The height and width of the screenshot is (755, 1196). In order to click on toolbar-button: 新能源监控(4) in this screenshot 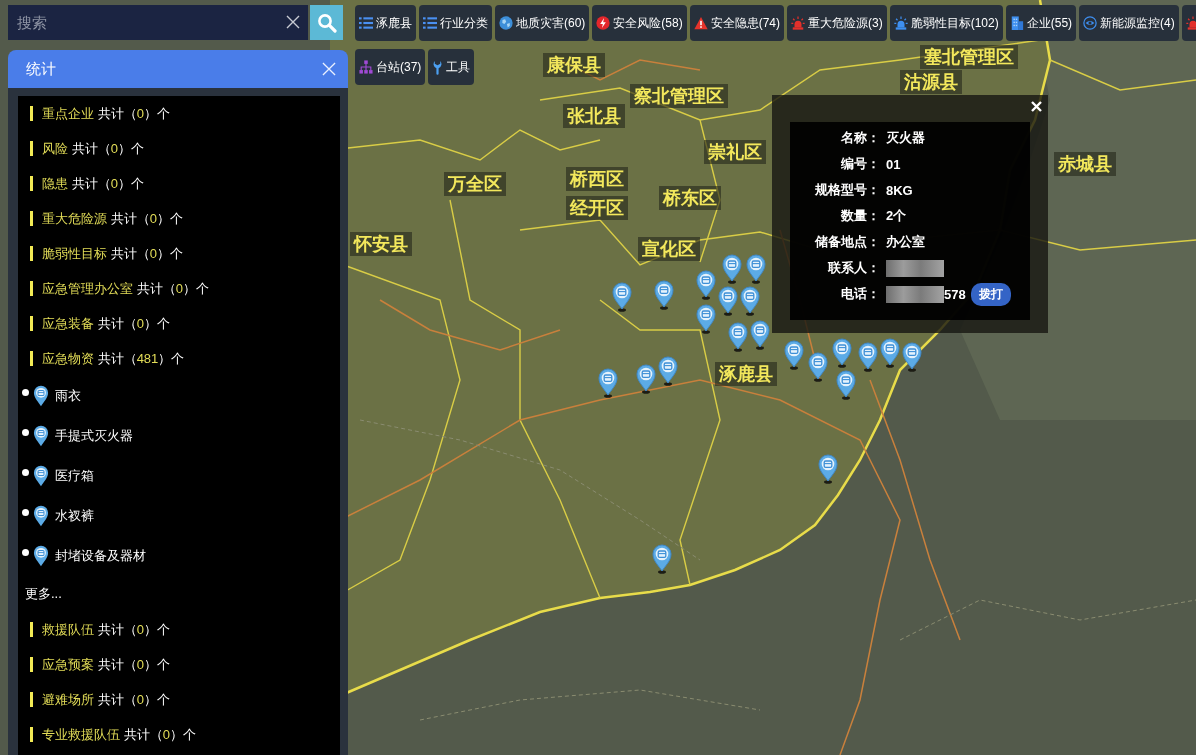, I will do `click(1129, 23)`.